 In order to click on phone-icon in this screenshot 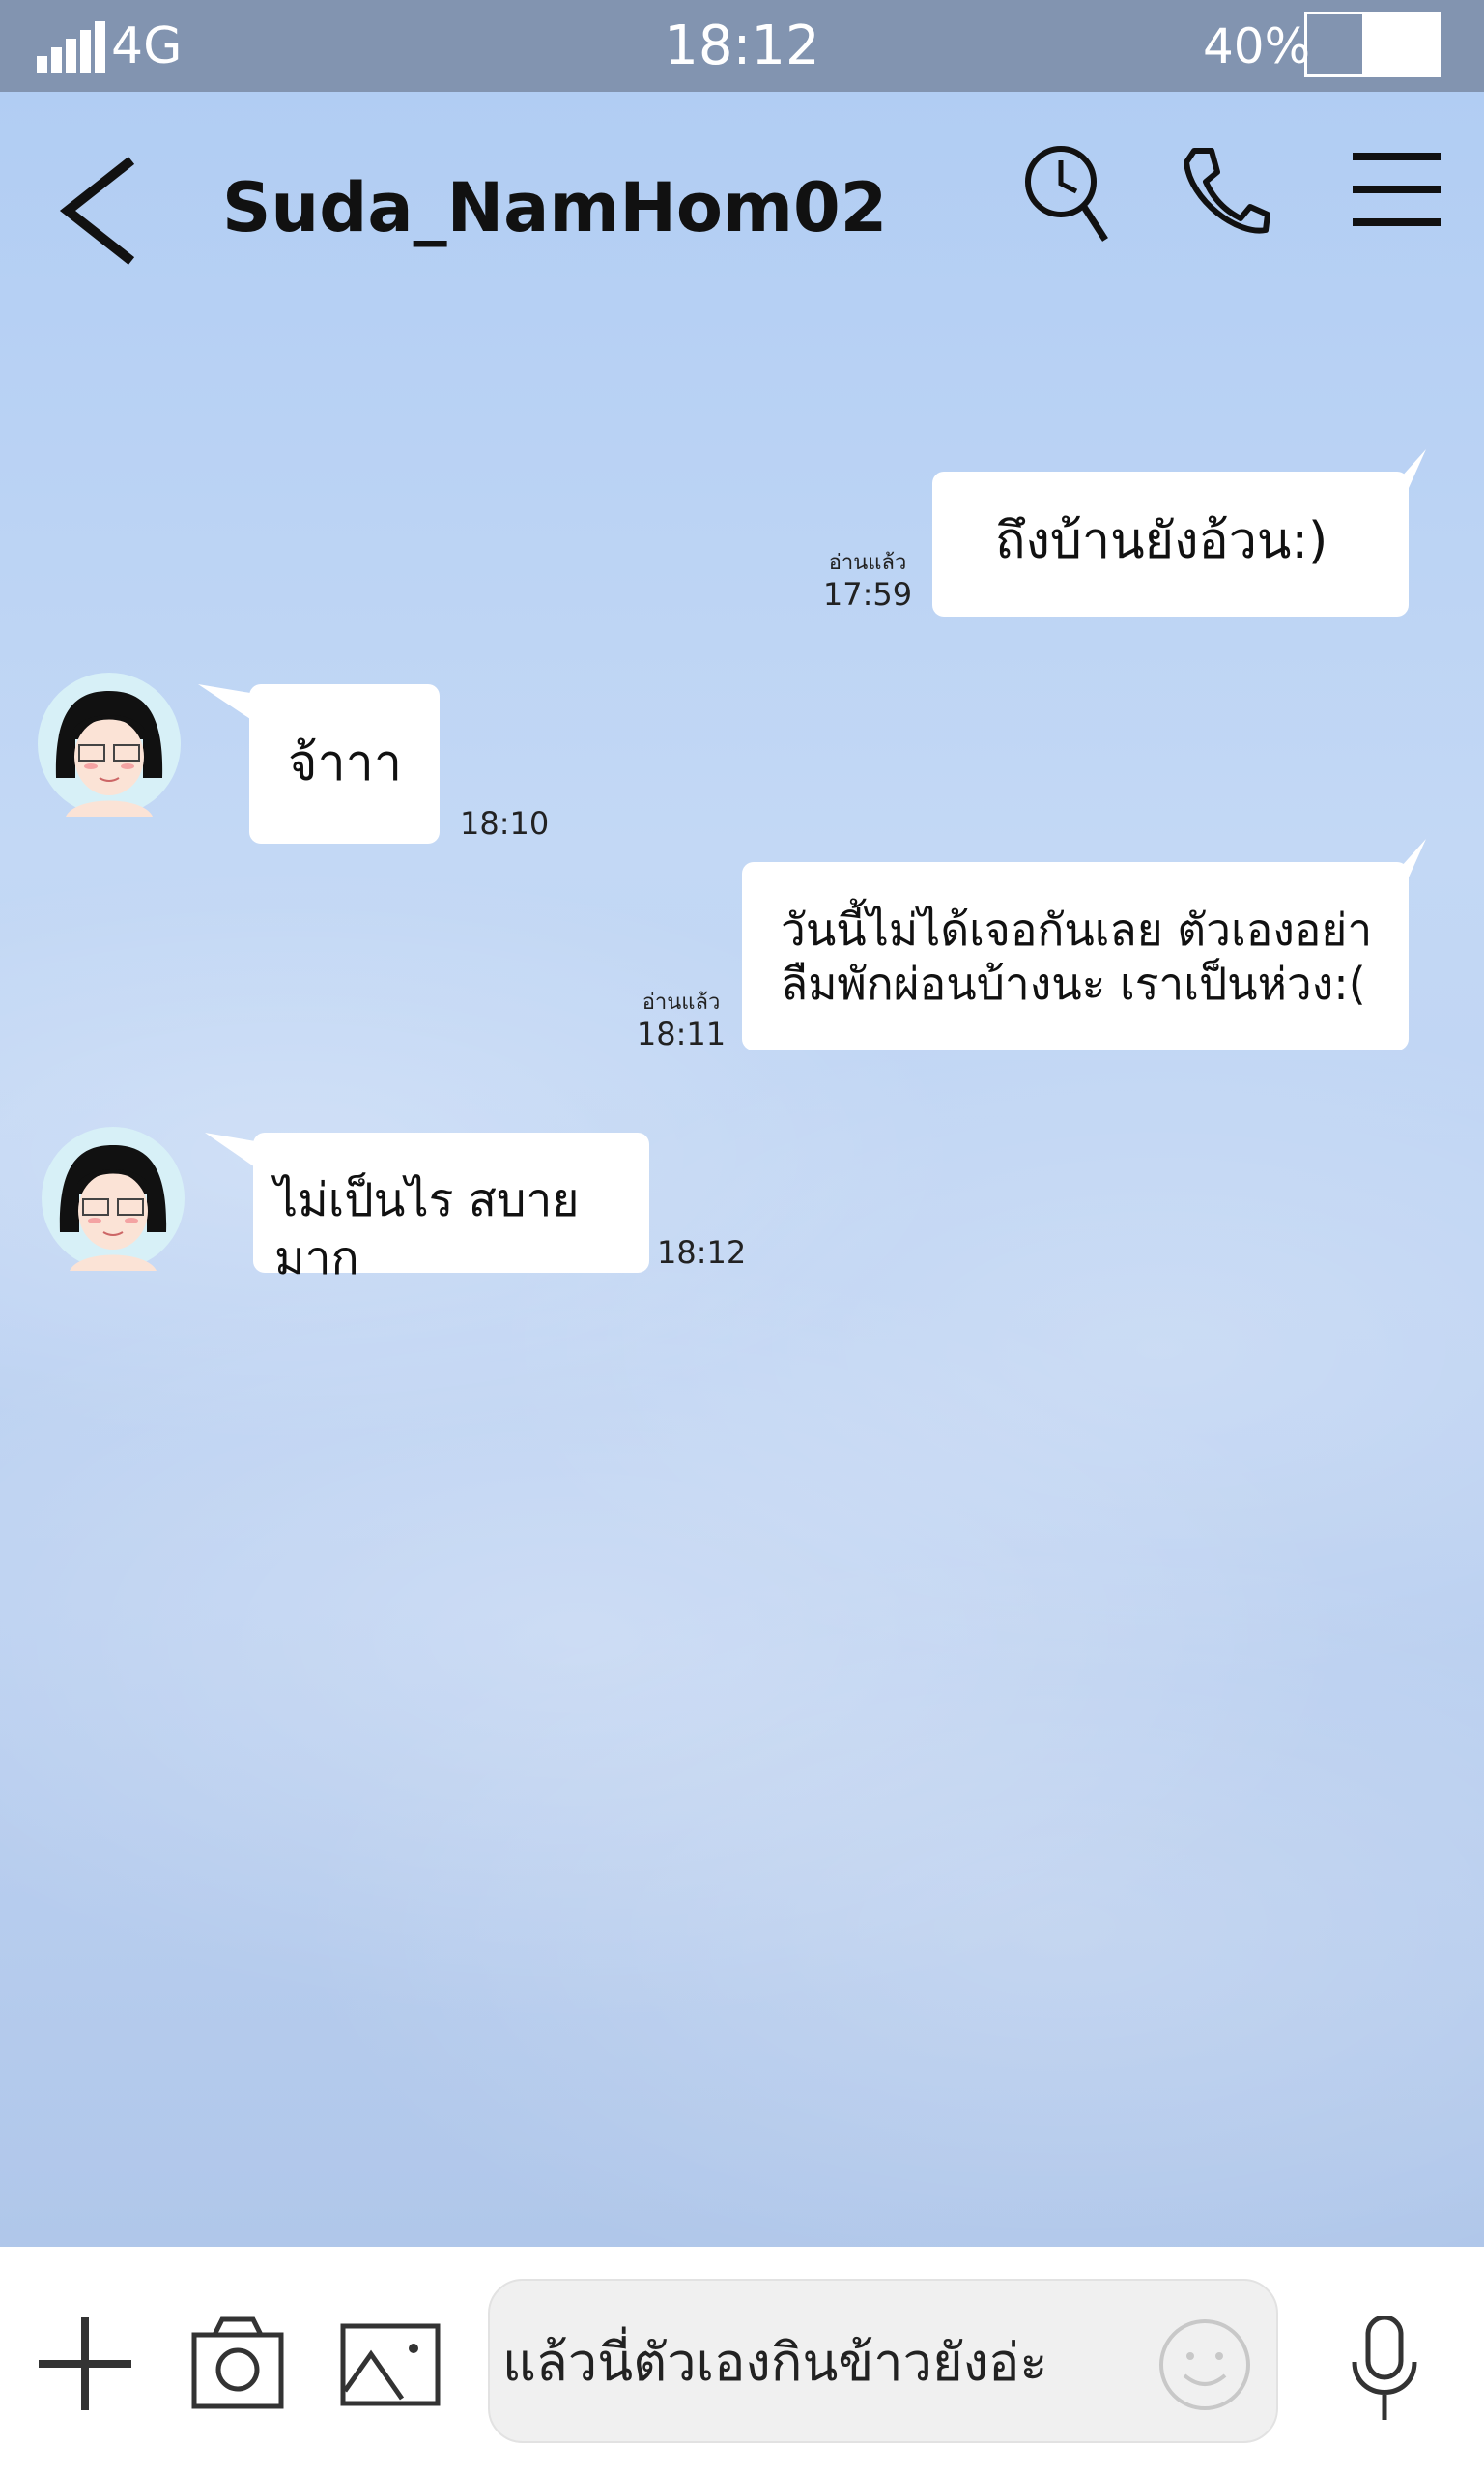, I will do `click(1226, 191)`.